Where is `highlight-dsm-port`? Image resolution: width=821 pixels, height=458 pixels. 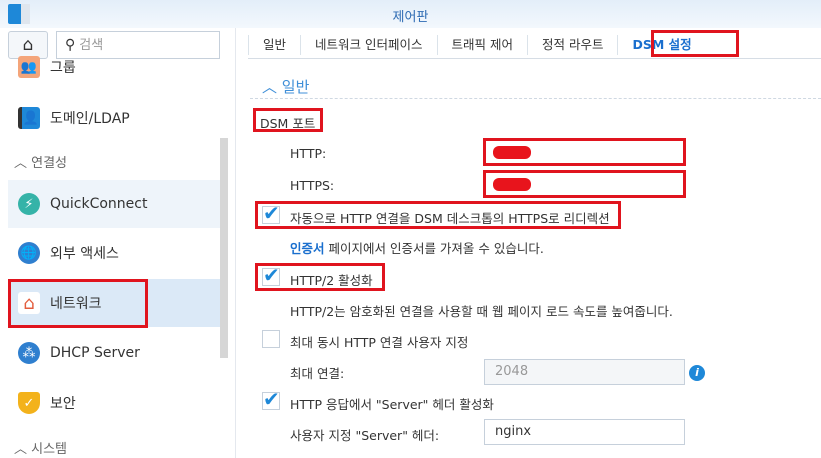 highlight-dsm-port is located at coordinates (288, 120).